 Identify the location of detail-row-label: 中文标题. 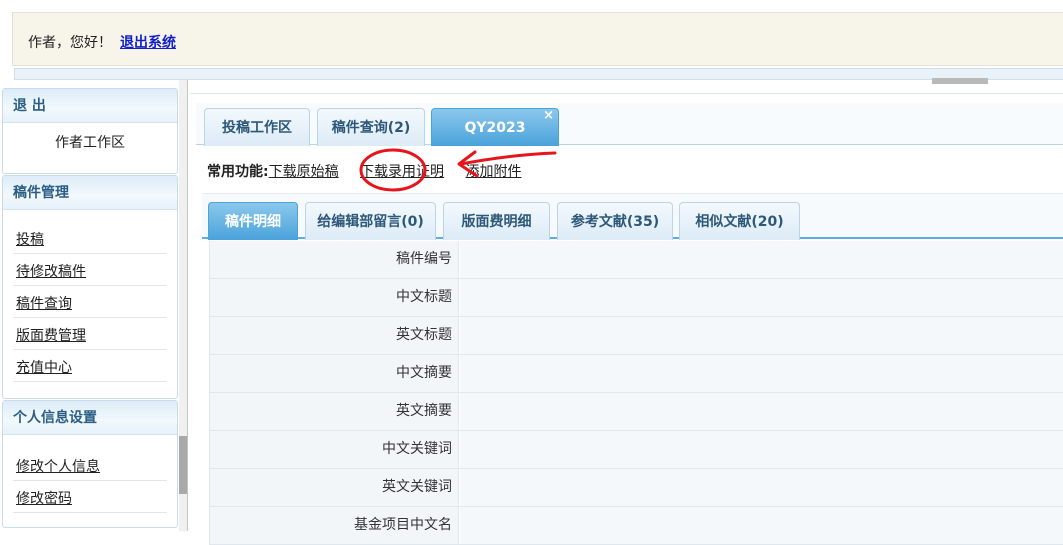
(334, 297).